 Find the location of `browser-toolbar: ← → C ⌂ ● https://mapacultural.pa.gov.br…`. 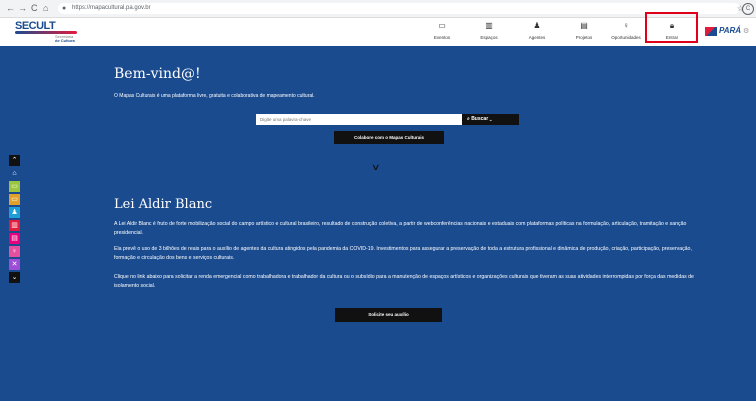

browser-toolbar: ← → C ⌂ ● https://mapacultural.pa.gov.br… is located at coordinates (378, 9).